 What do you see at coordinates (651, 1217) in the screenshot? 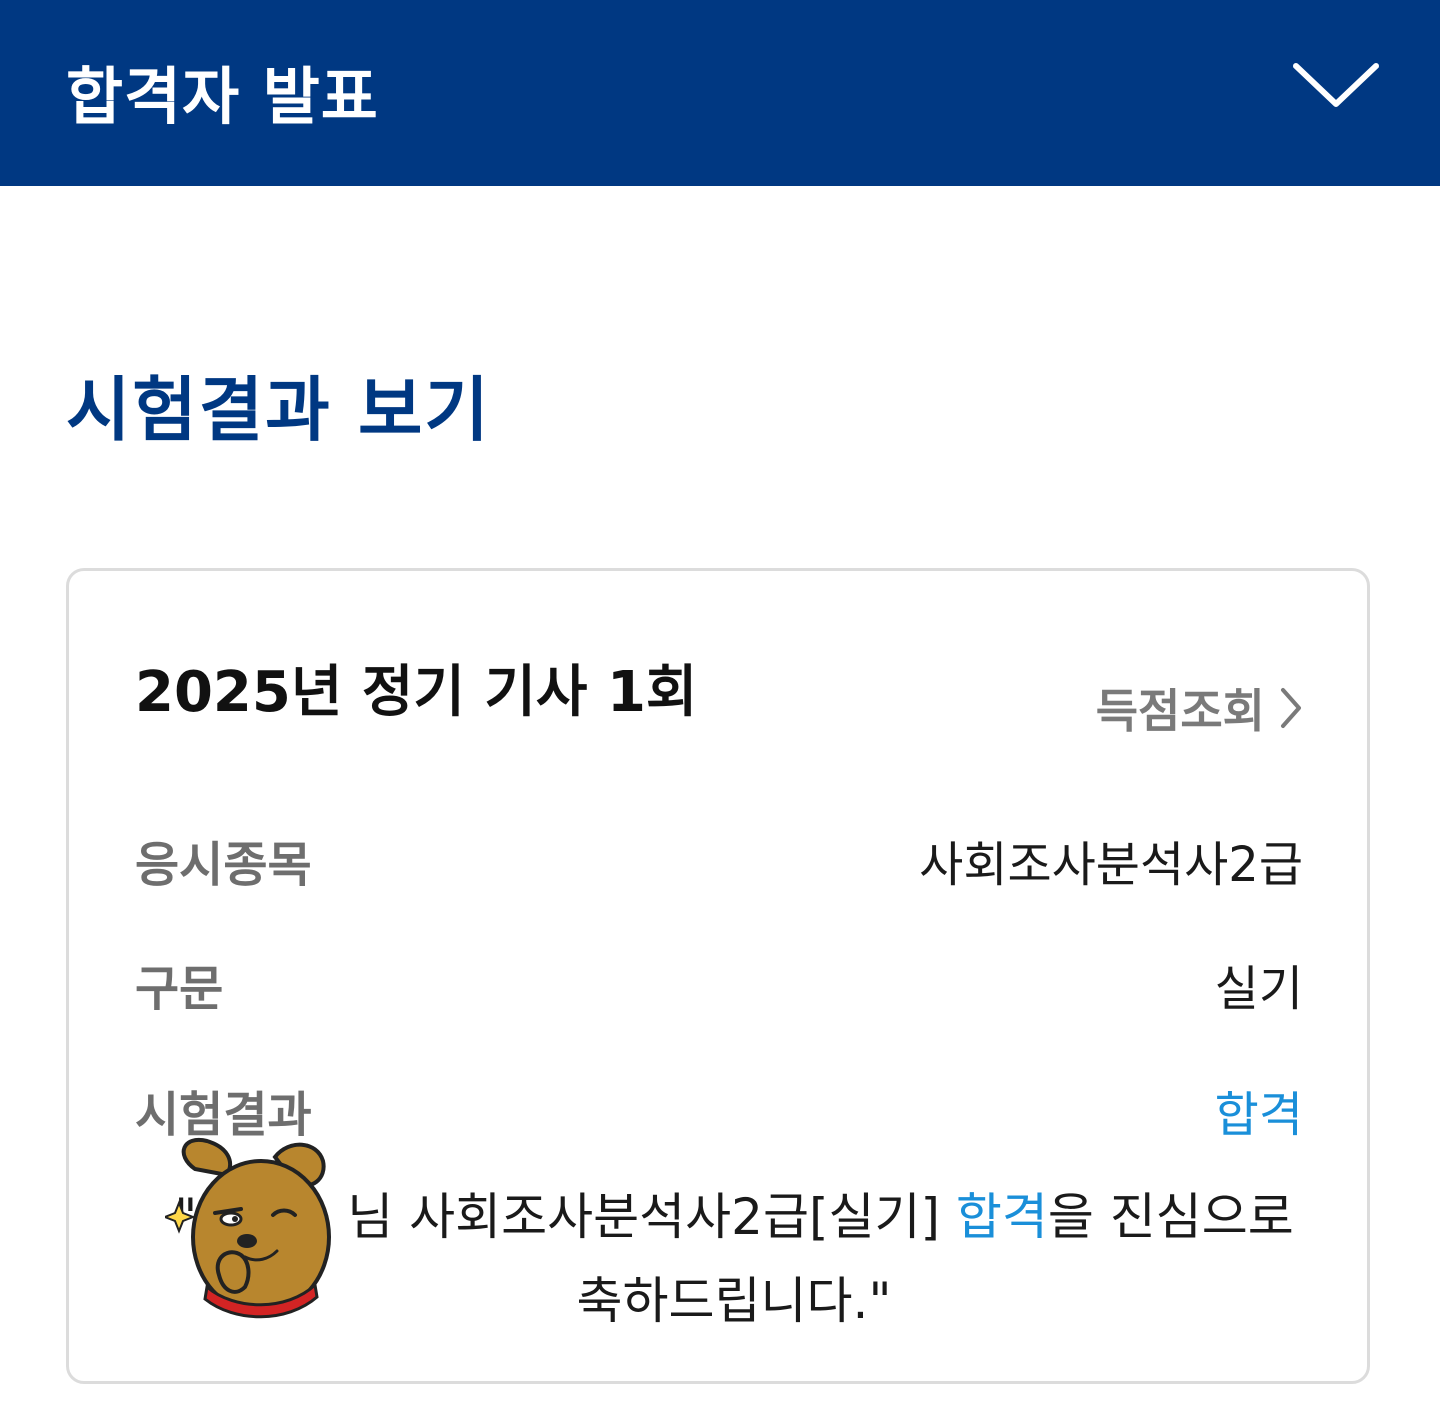
I see `congrats-after-name: 님 사회조사분석사2급[실기]` at bounding box center [651, 1217].